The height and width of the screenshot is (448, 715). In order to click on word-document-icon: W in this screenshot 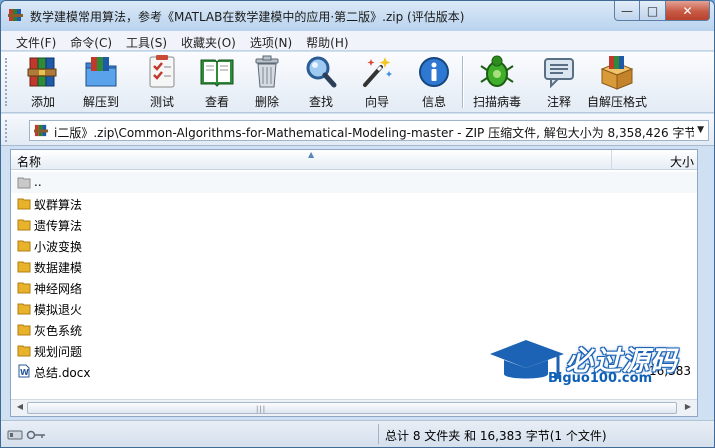, I will do `click(24, 371)`.